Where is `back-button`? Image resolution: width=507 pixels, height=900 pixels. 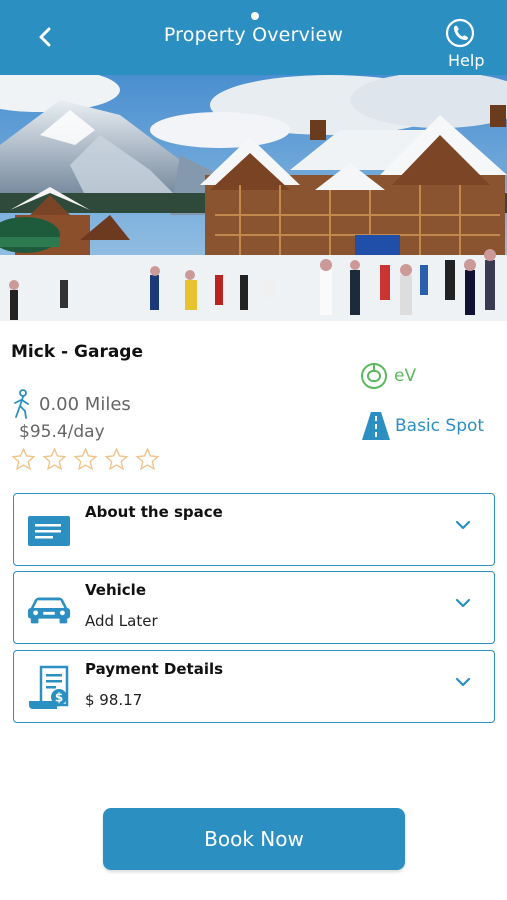 back-button is located at coordinates (45, 37).